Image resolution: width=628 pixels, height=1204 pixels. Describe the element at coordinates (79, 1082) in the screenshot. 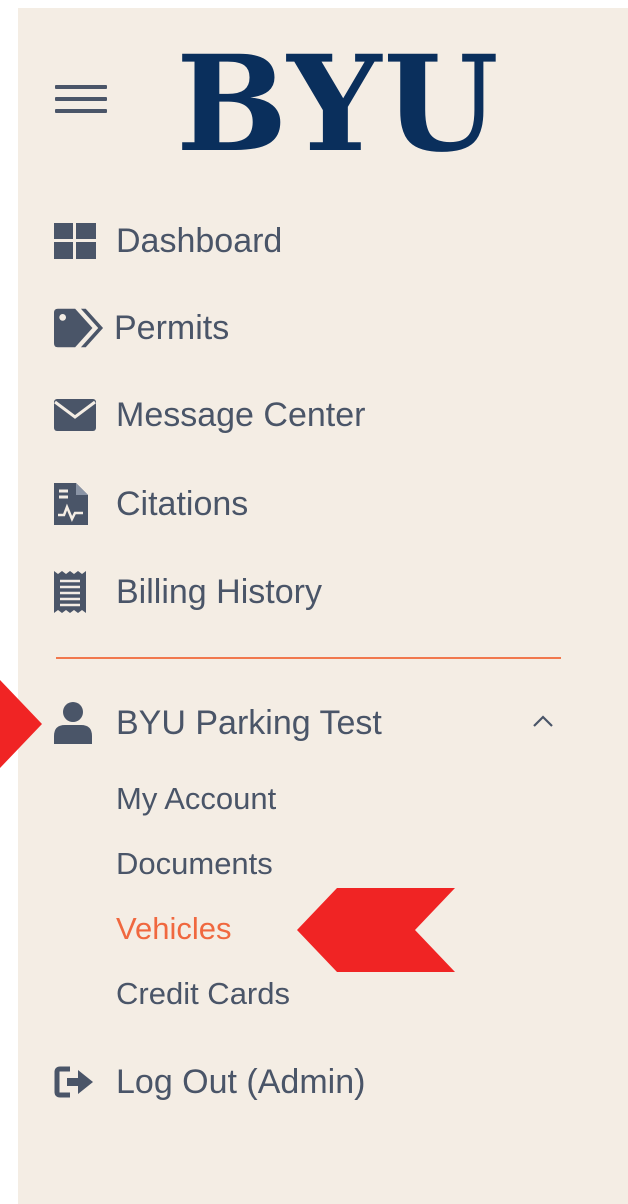

I see `sign-out-icon` at that location.